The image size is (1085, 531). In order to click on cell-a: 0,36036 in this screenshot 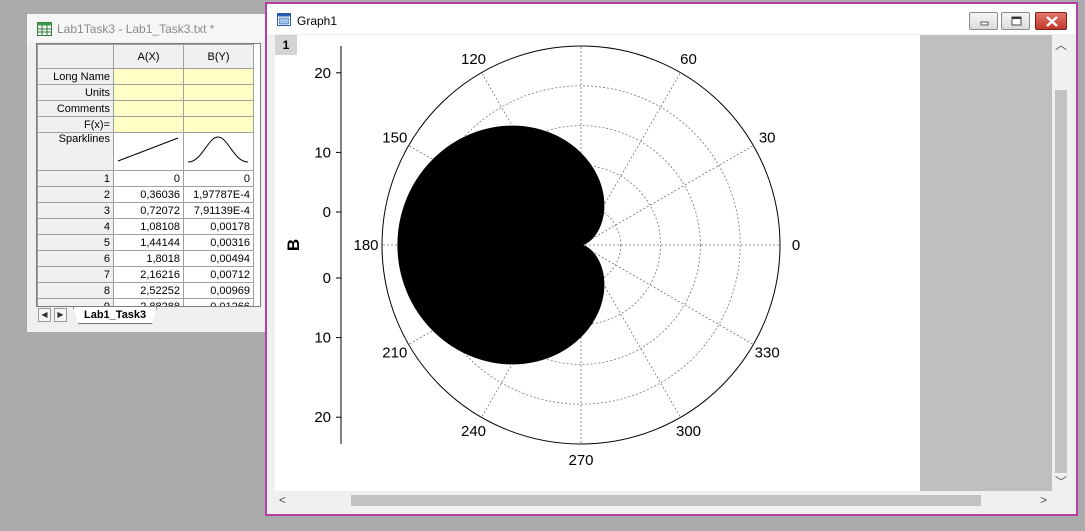, I will do `click(148, 194)`.